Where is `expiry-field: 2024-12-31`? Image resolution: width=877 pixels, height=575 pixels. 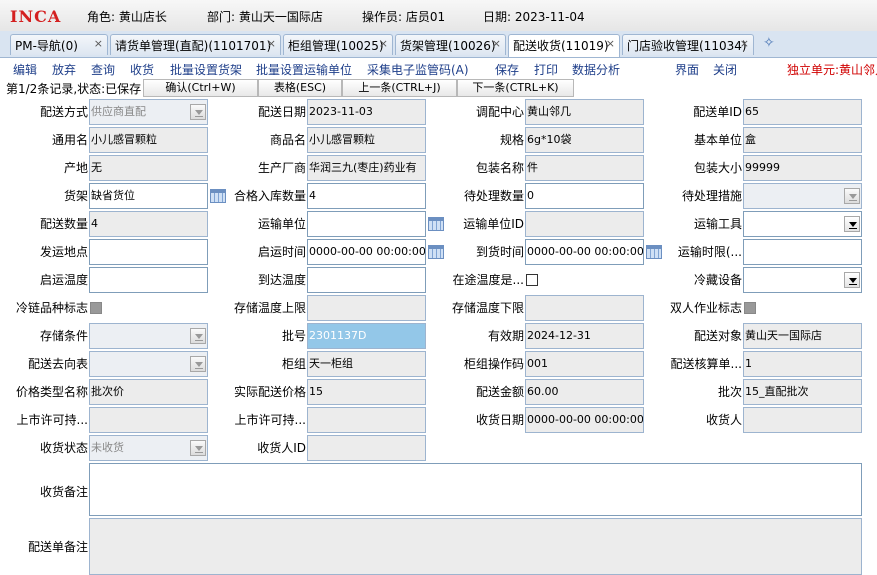
expiry-field: 2024-12-31 is located at coordinates (584, 336).